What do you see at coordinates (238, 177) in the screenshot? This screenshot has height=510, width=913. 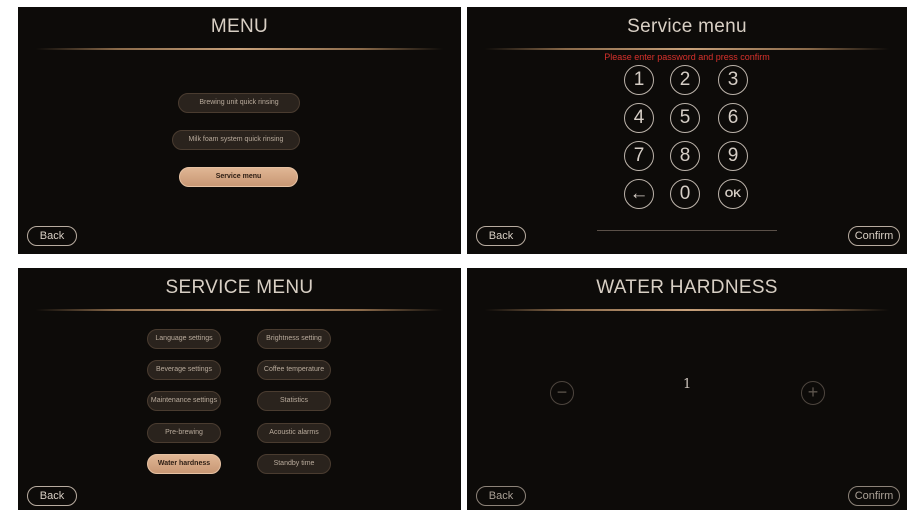 I see `service-menu-button: Service menu` at bounding box center [238, 177].